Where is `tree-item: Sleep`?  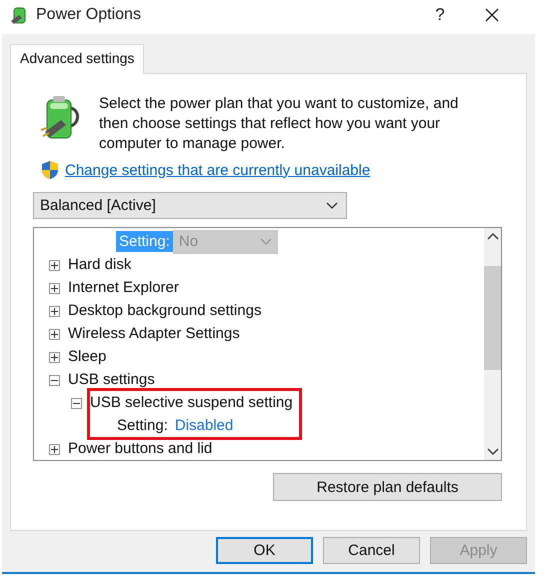 tree-item: Sleep is located at coordinates (87, 356).